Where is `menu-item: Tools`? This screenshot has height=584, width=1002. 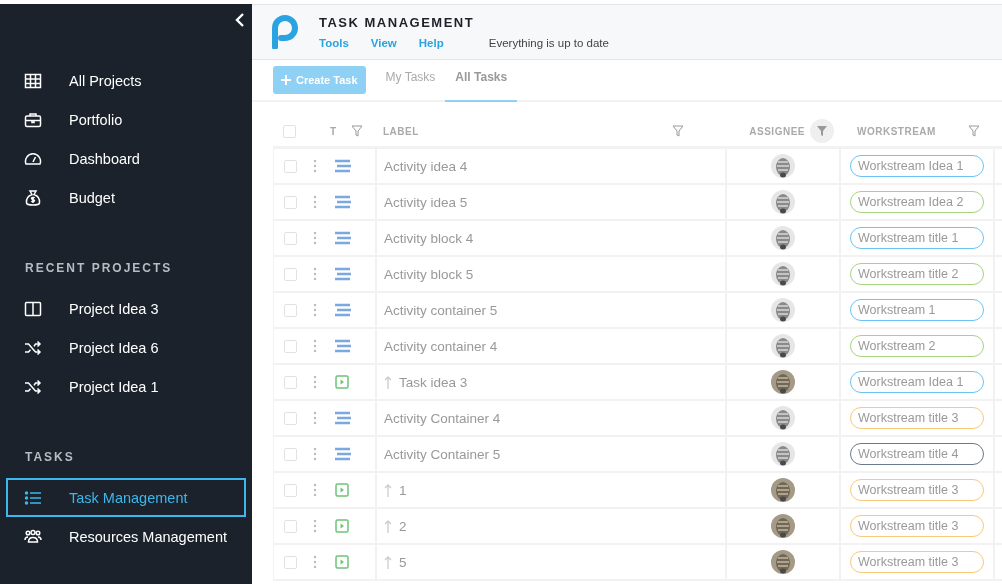
menu-item: Tools is located at coordinates (334, 43).